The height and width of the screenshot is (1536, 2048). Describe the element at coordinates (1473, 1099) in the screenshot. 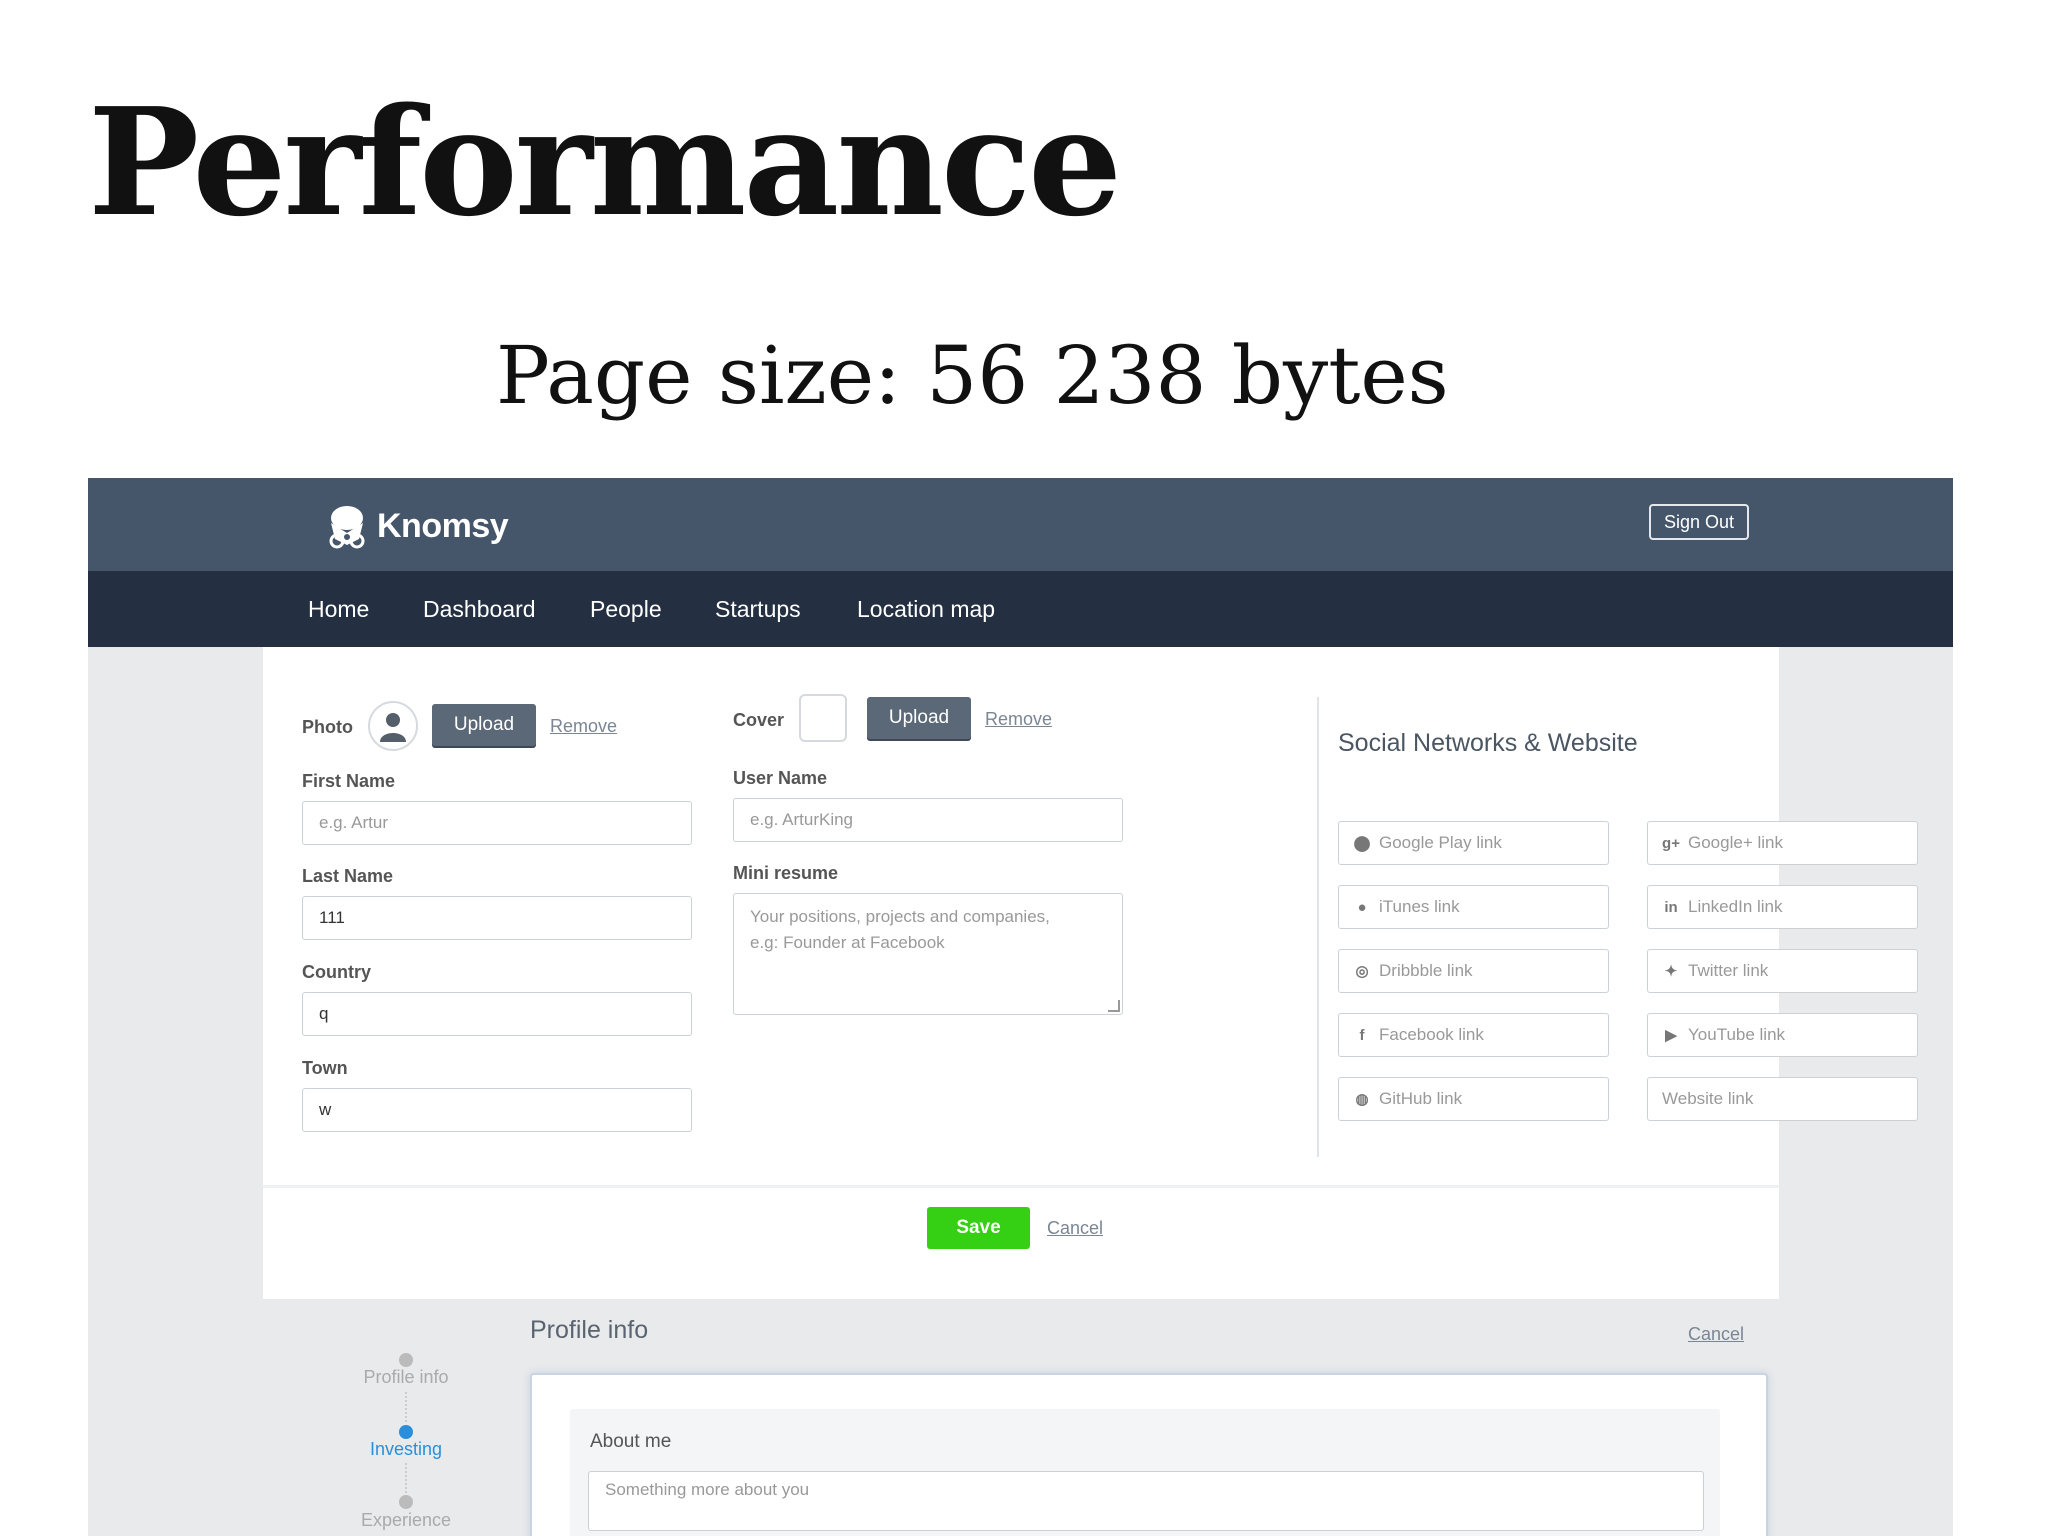

I see `github-input: ◍ GitHub link` at that location.